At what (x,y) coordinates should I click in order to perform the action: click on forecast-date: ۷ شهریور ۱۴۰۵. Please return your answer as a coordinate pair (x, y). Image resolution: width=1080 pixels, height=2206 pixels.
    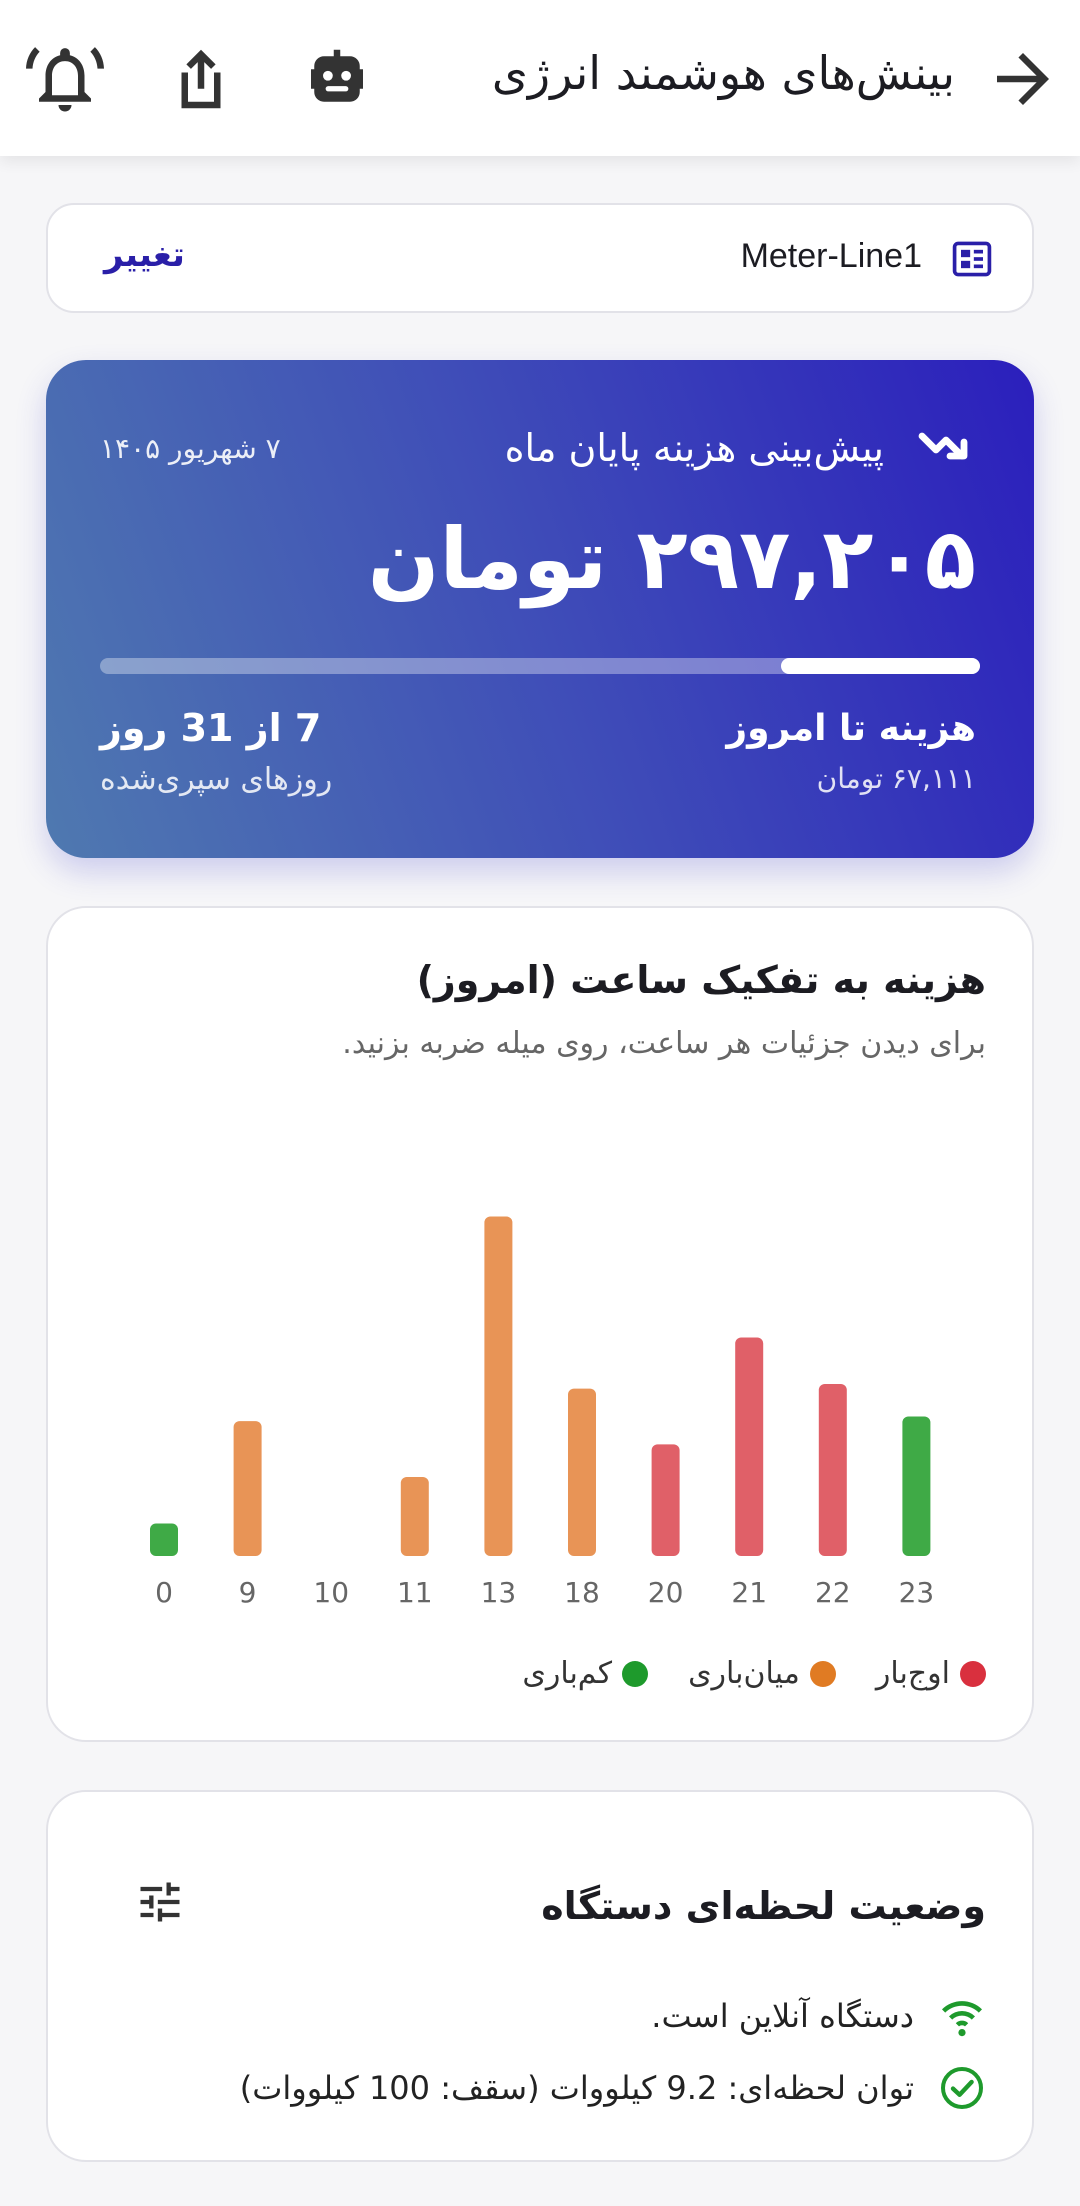
    Looking at the image, I should click on (190, 448).